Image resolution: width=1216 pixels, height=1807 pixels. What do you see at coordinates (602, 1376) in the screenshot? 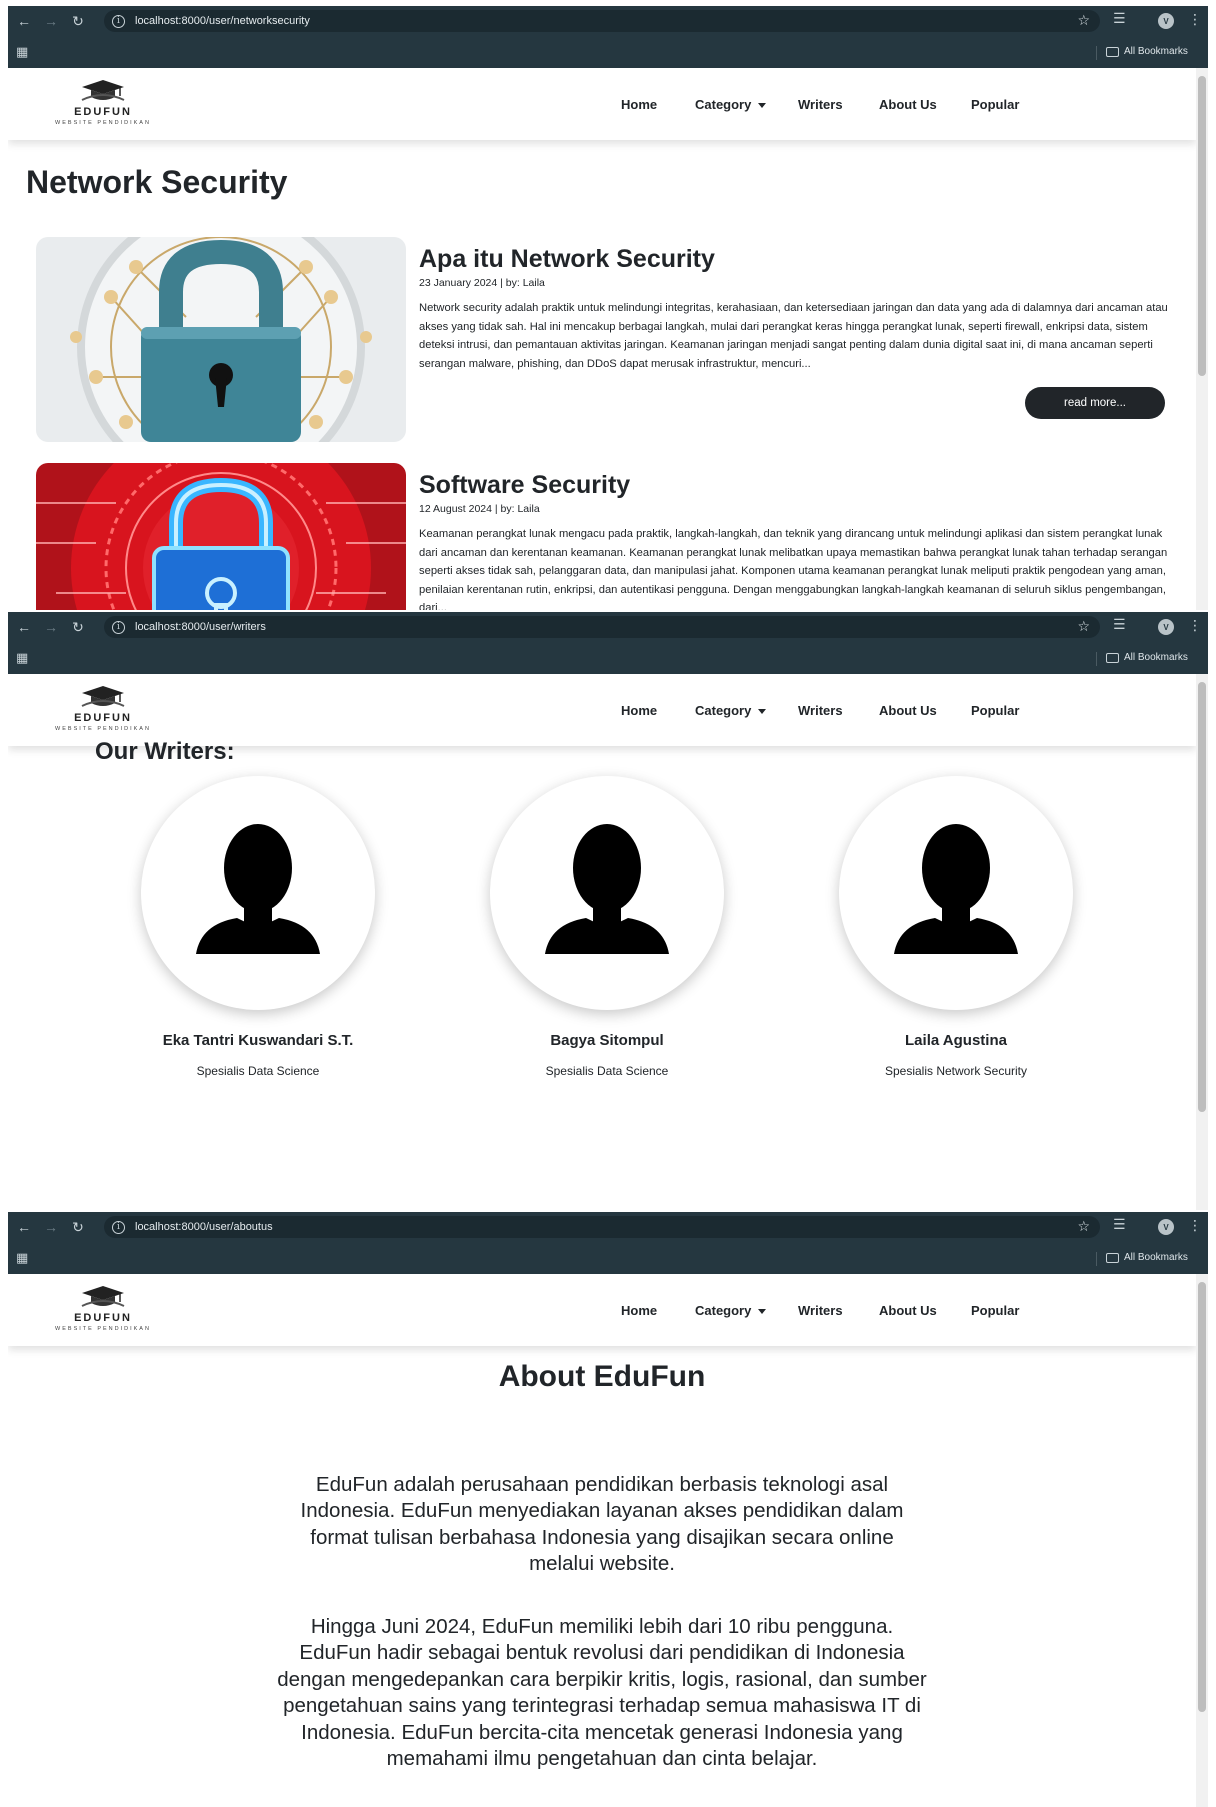
I see `page-title: About EduFun` at bounding box center [602, 1376].